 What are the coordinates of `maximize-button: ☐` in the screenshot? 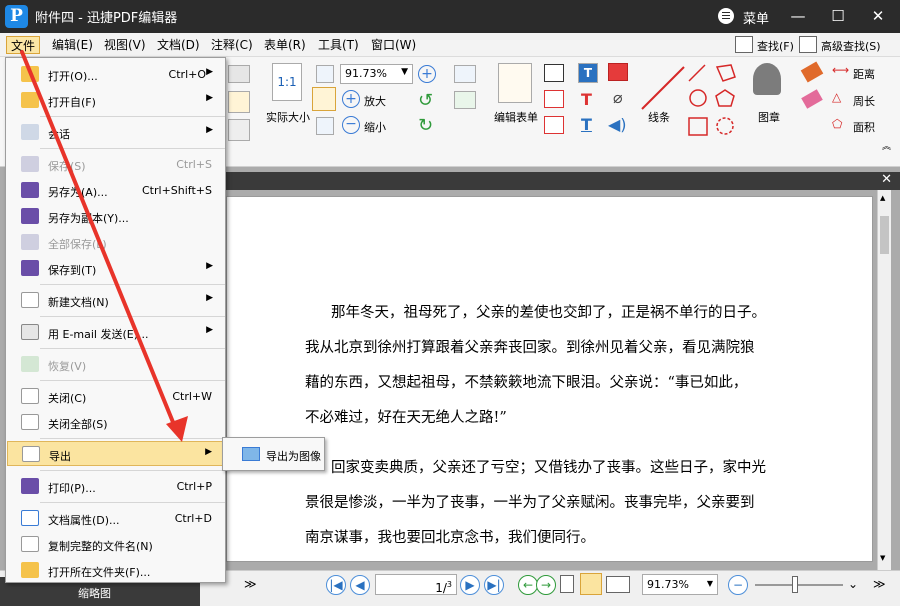 It's located at (838, 16).